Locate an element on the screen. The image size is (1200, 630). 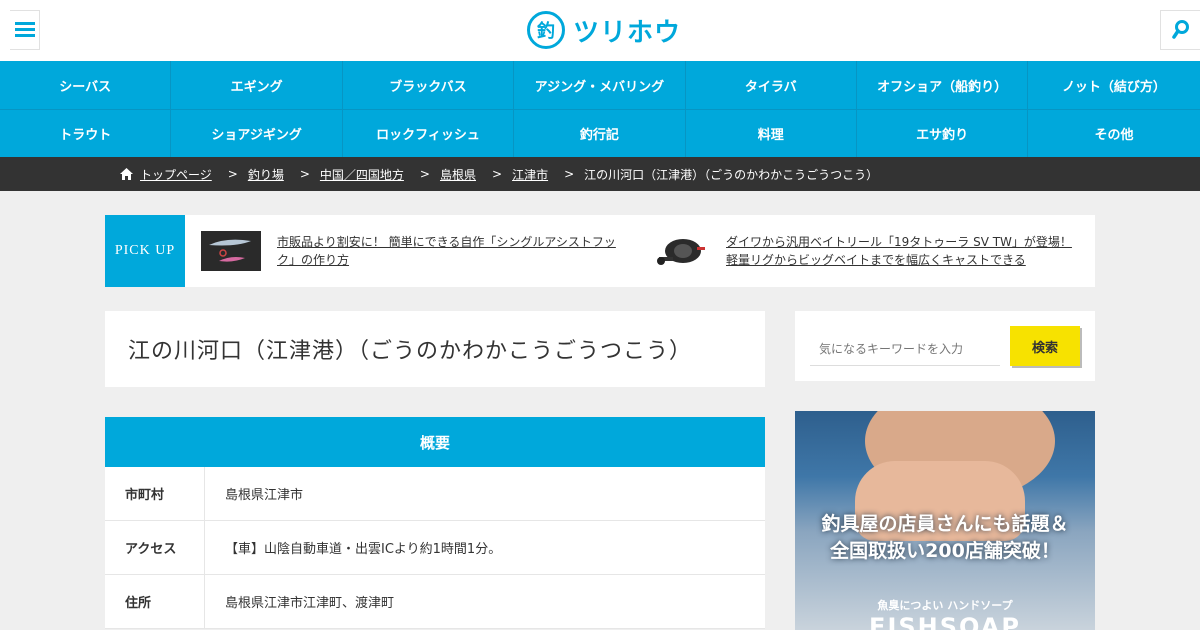
menu-button is located at coordinates (25, 30).